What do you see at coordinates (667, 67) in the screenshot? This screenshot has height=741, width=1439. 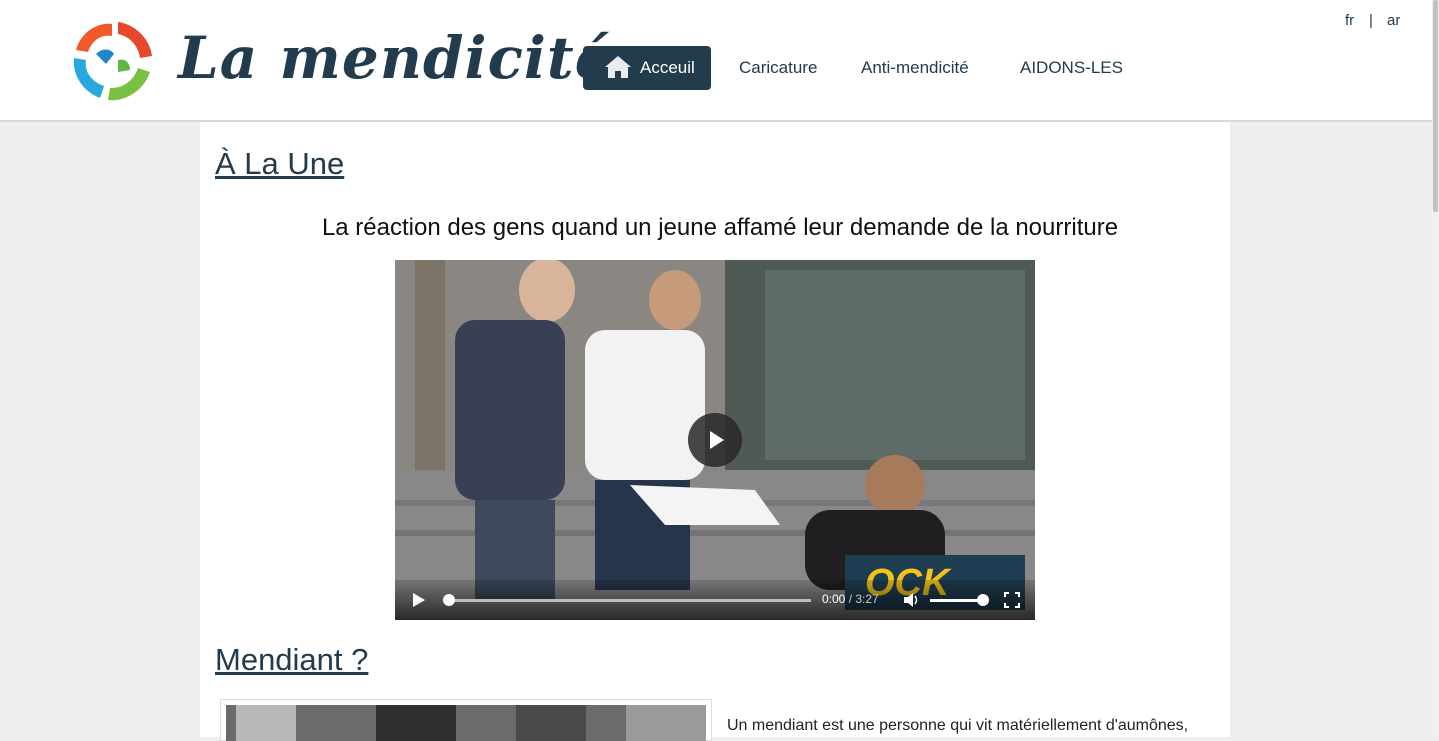 I see `nav-home-label: Acceuil` at bounding box center [667, 67].